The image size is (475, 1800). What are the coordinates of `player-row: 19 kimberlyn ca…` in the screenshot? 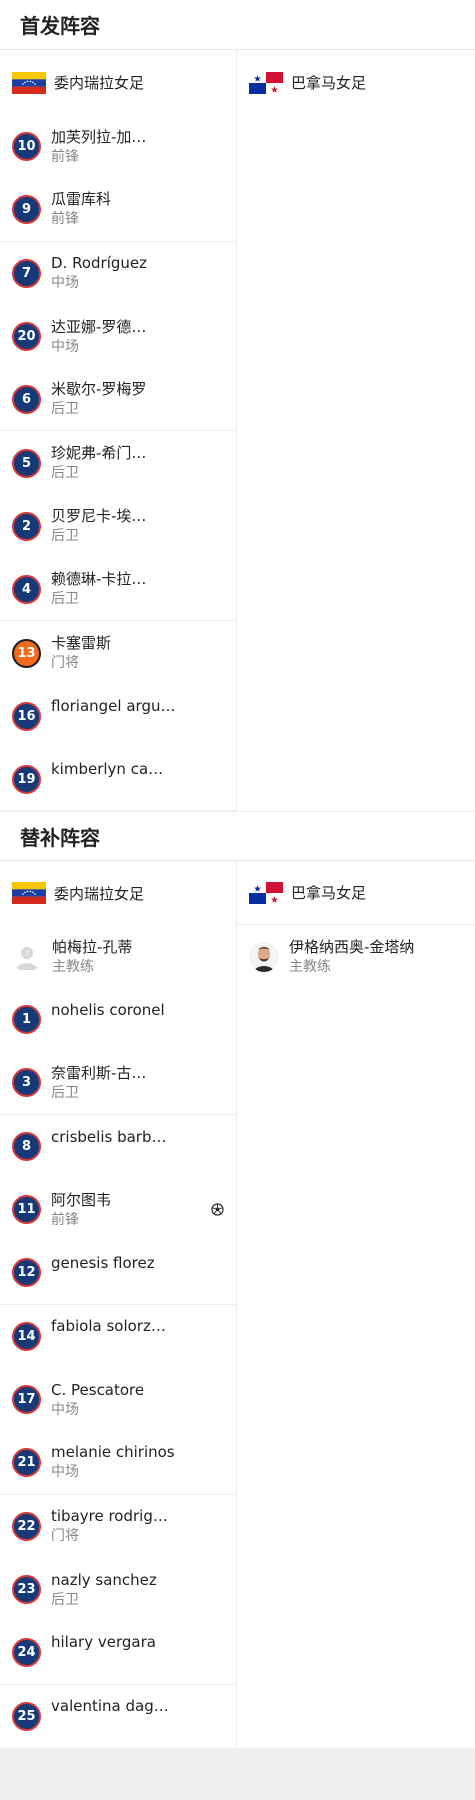 It's located at (118, 780).